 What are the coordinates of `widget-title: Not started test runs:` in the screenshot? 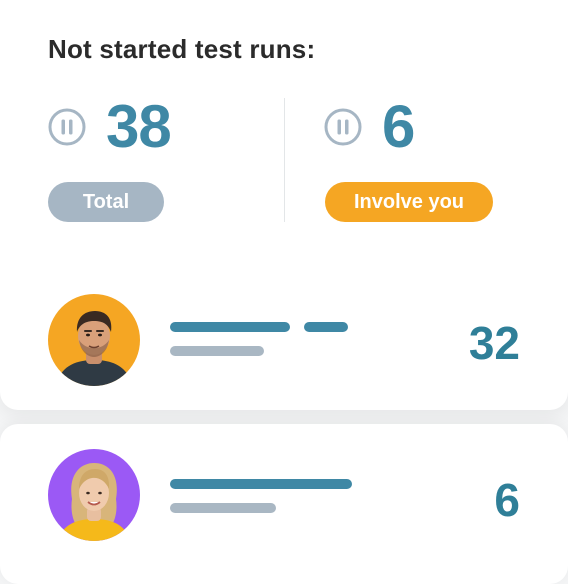 It's located at (182, 49).